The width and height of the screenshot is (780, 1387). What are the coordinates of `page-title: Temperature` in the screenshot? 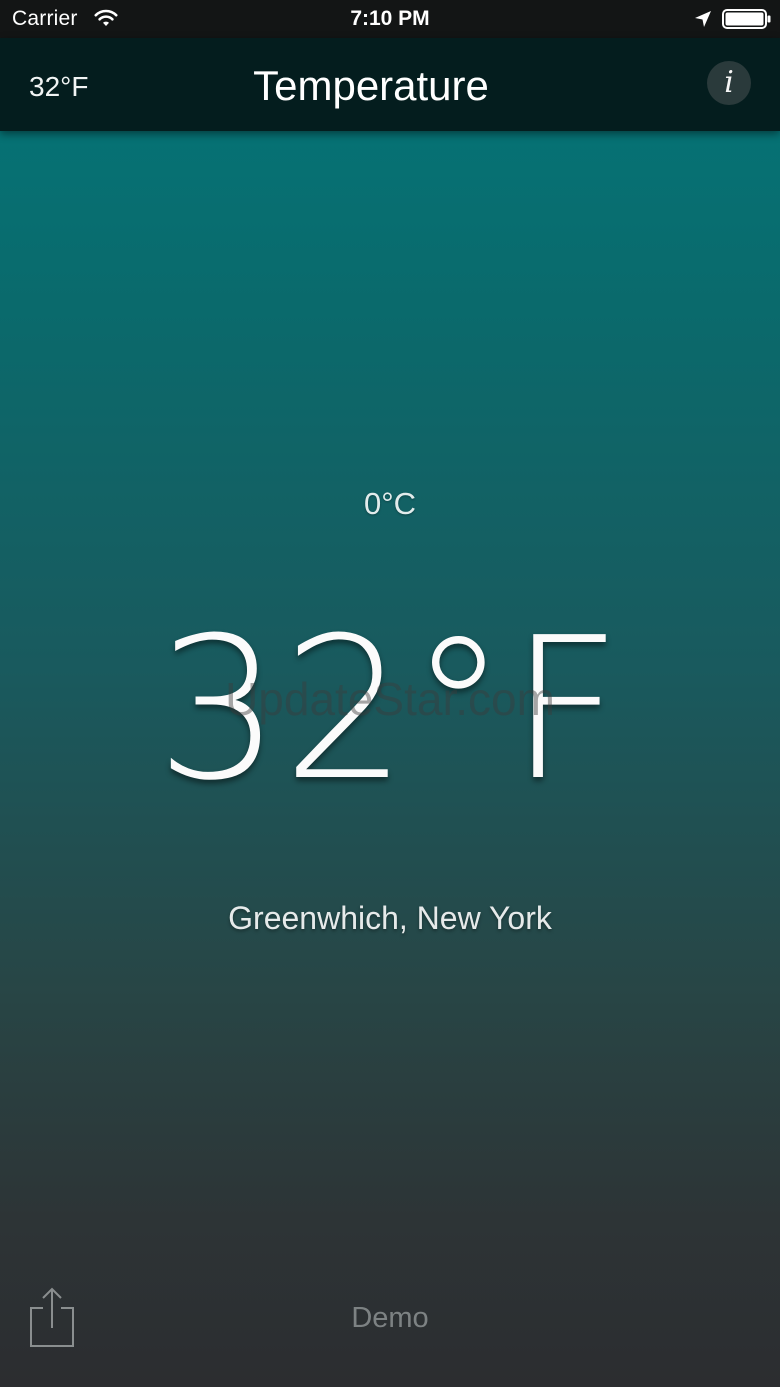 It's located at (371, 85).